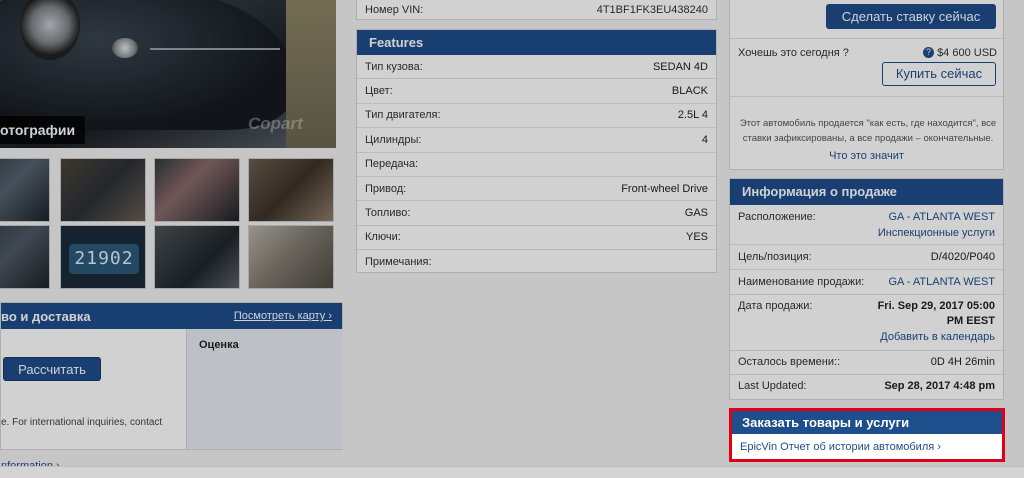  Describe the element at coordinates (866, 156) in the screenshot. I see `what-means-link: Что это значит` at that location.